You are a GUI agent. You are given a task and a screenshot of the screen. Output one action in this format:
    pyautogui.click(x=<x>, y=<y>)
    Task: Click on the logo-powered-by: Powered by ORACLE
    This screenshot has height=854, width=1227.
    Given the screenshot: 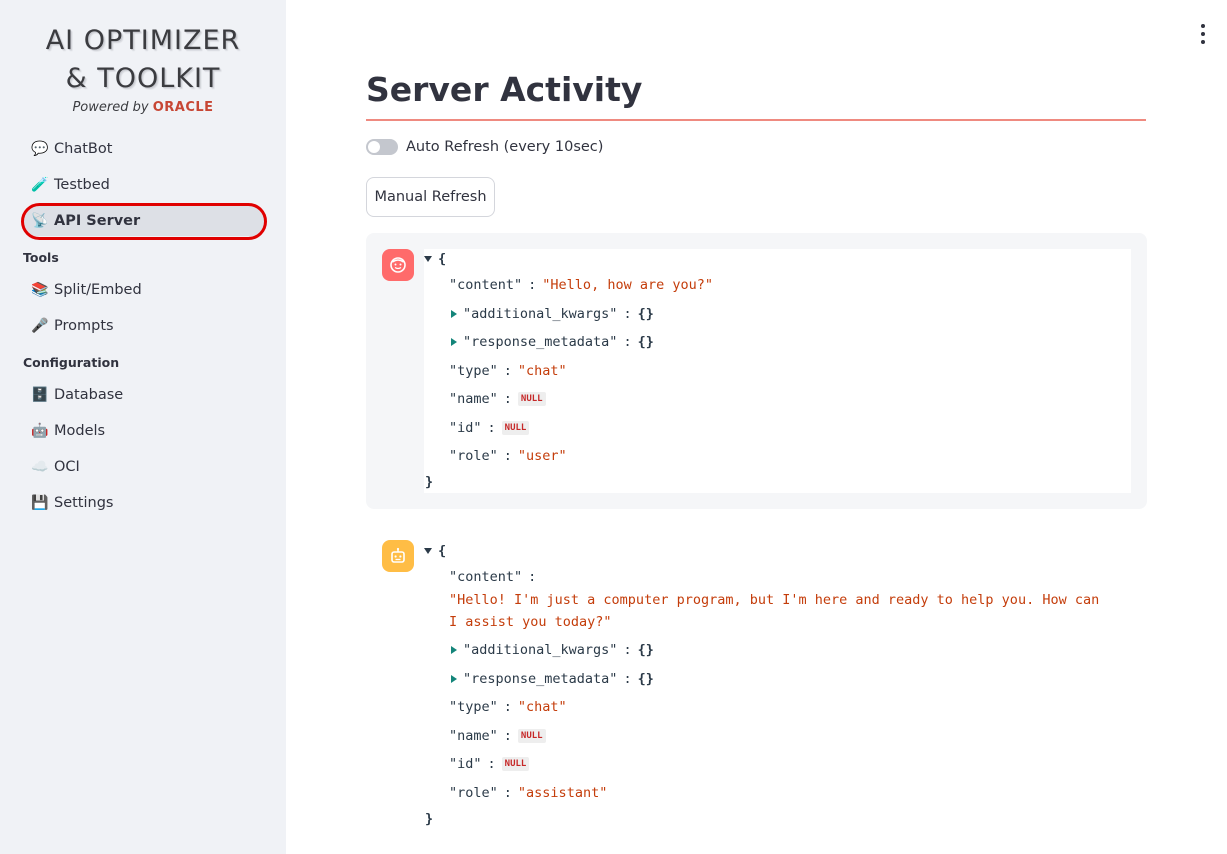 What is the action you would take?
    pyautogui.click(x=143, y=107)
    